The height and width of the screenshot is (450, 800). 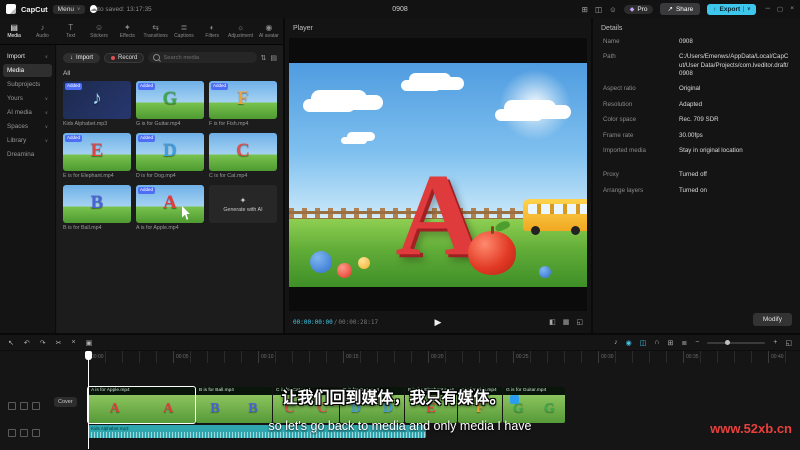 What do you see at coordinates (780, 9) in the screenshot?
I see `maximize-icon: ▢` at bounding box center [780, 9].